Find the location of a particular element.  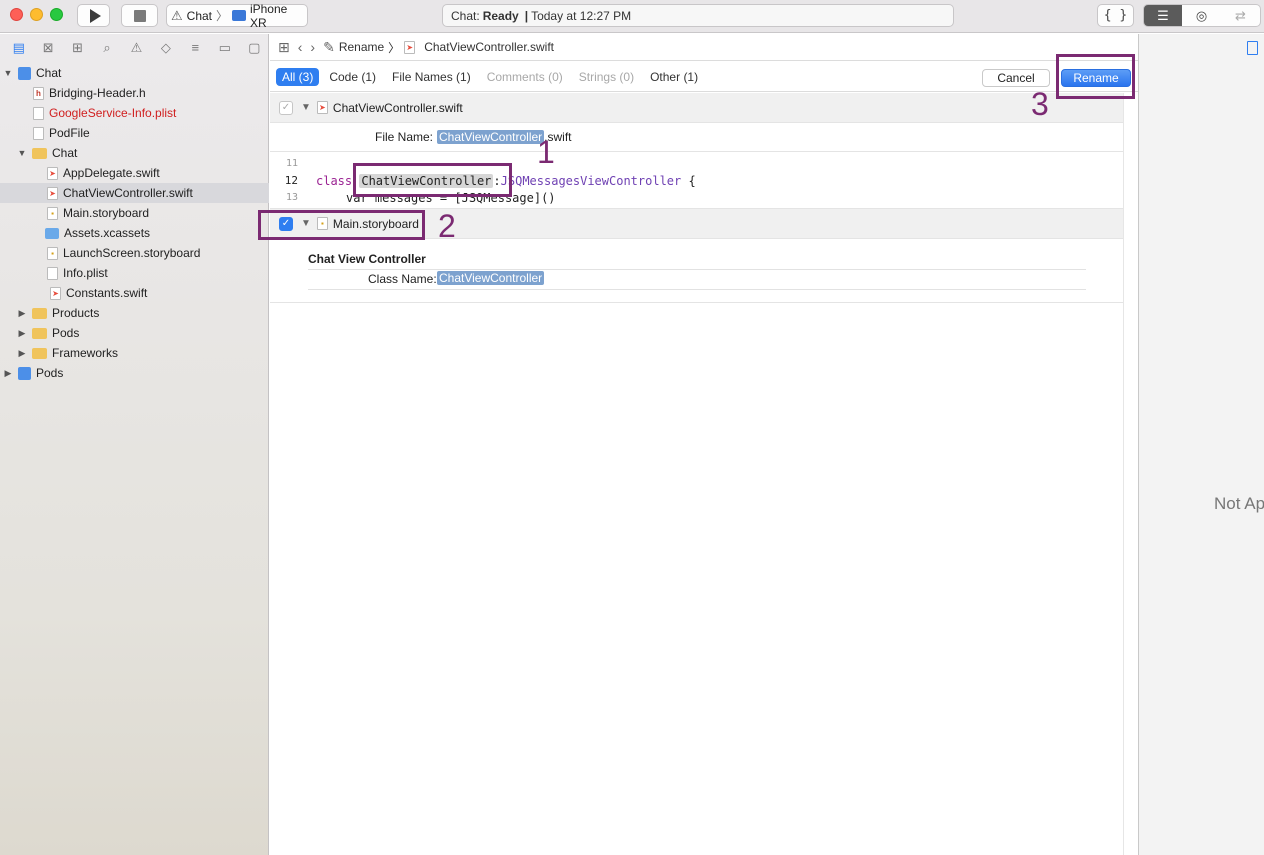

text-file-icon is located at coordinates (38, 133).